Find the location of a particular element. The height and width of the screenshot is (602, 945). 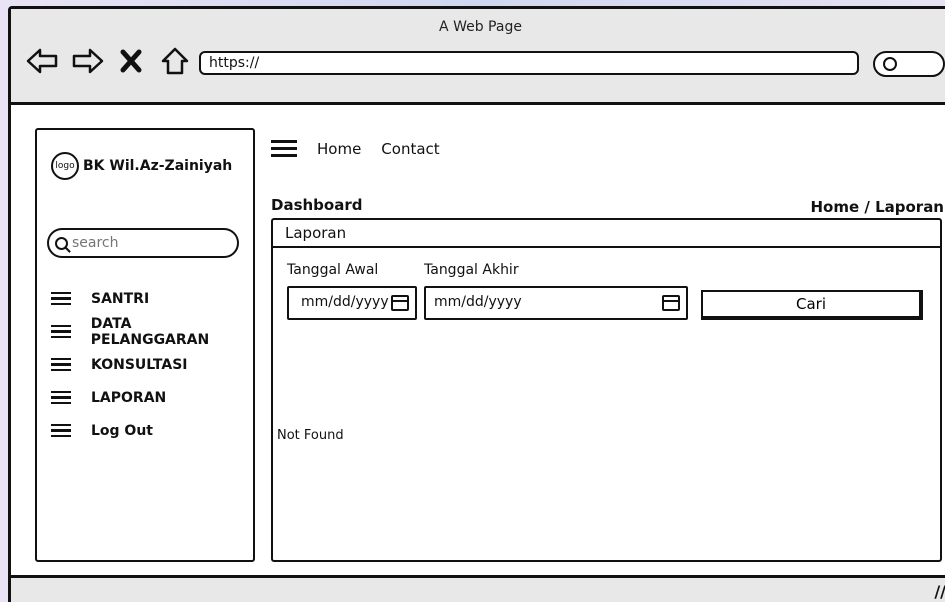

result-message: Not Found is located at coordinates (310, 435).